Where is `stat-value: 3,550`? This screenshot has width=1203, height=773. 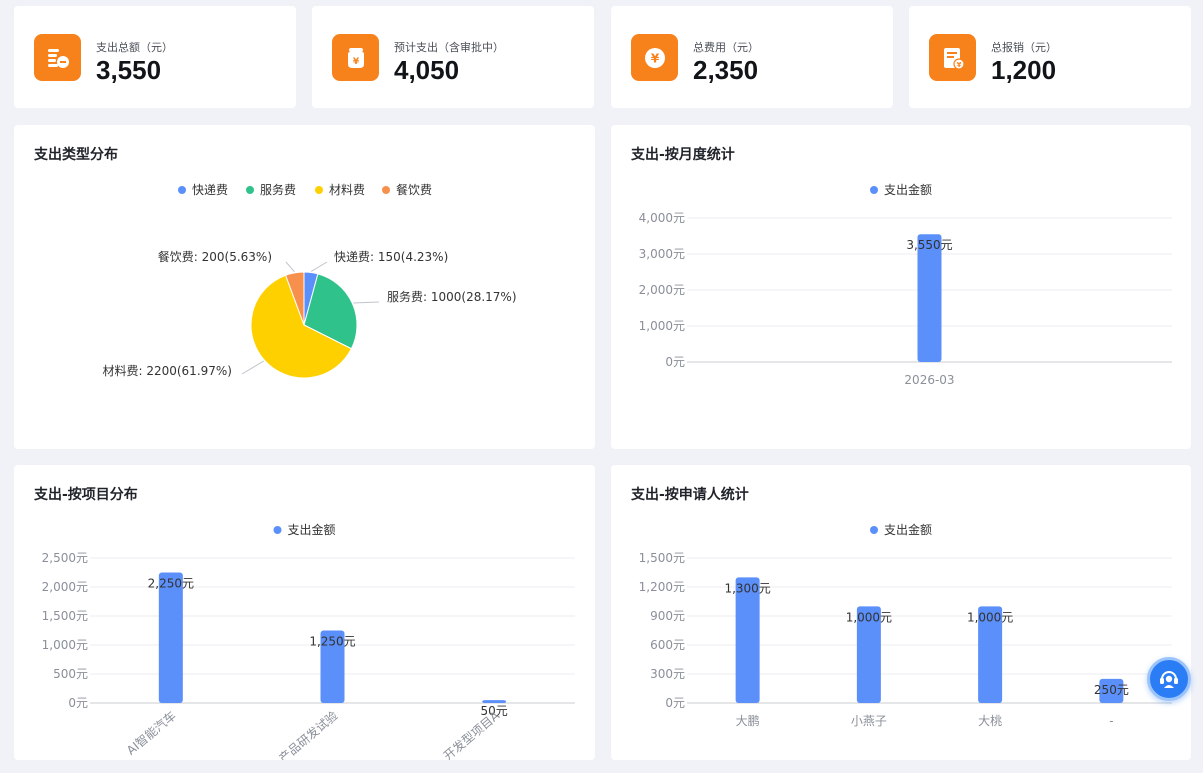 stat-value: 3,550 is located at coordinates (129, 70).